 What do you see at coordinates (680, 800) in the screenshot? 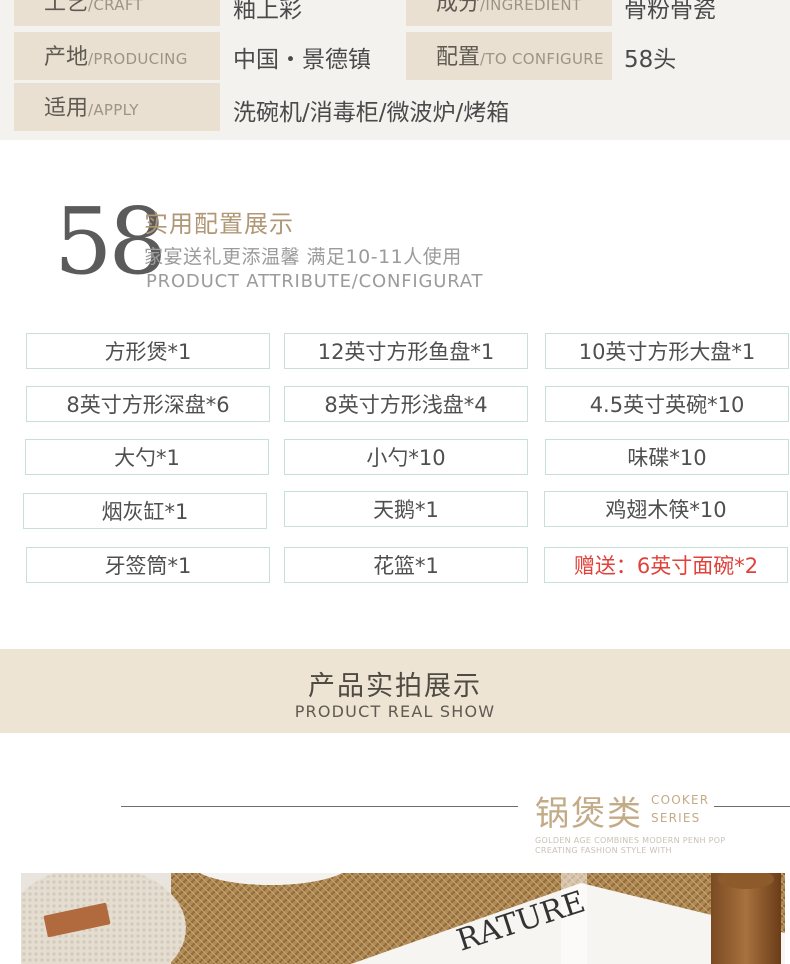
I see `cooker-en-line1: COOKER` at bounding box center [680, 800].